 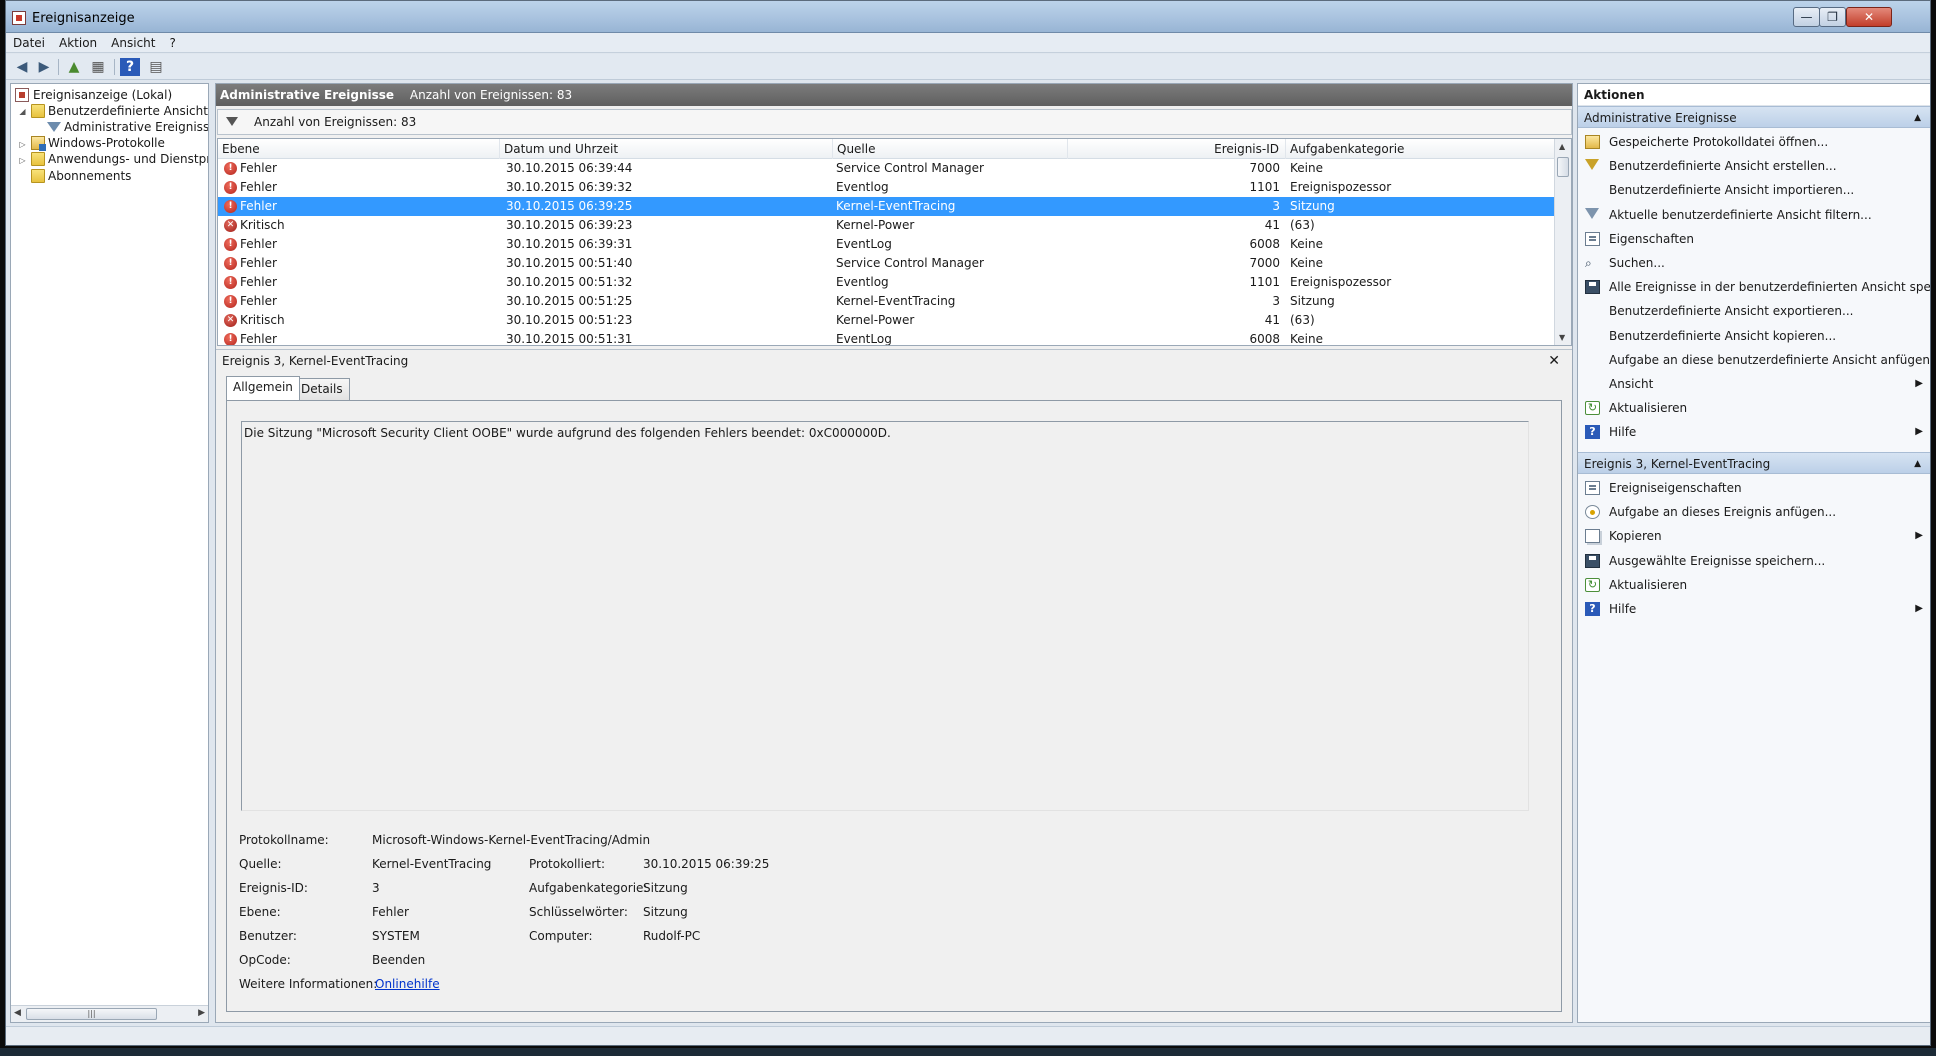 What do you see at coordinates (1754, 488) in the screenshot?
I see `action-item: Ereigniseigenschaften` at bounding box center [1754, 488].